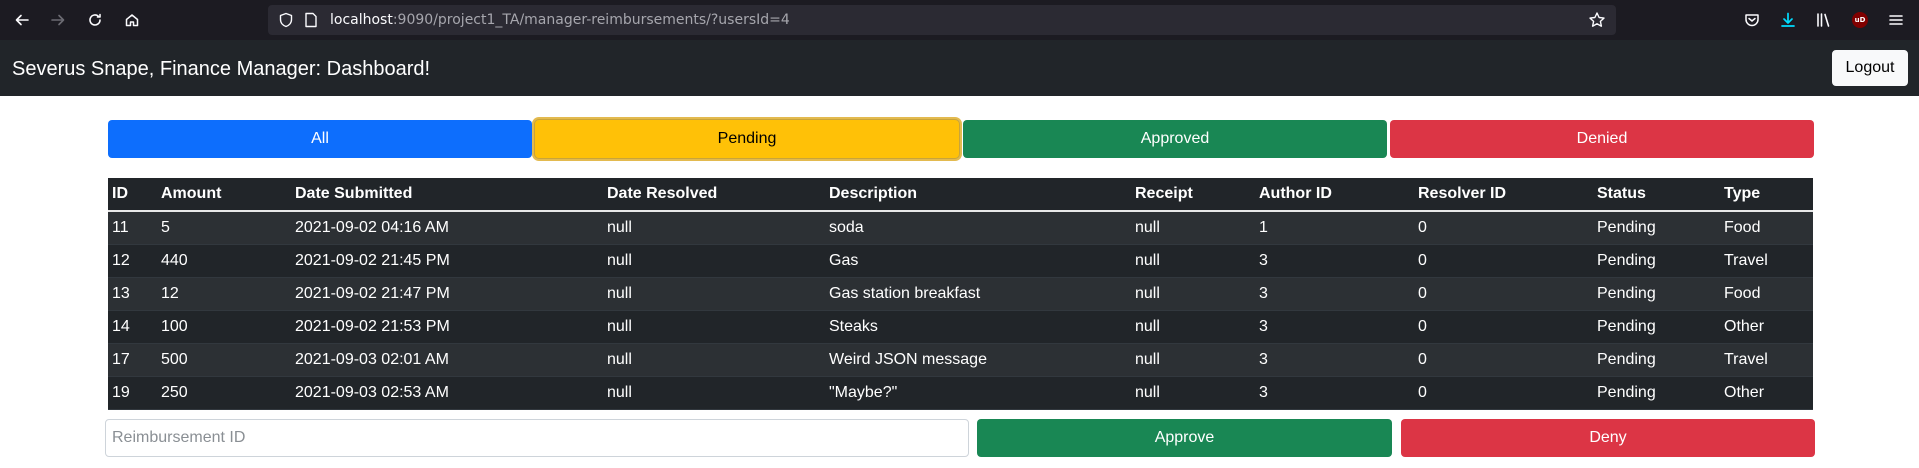 The image size is (1919, 468). Describe the element at coordinates (224, 294) in the screenshot. I see `cell-amount: 12` at that location.